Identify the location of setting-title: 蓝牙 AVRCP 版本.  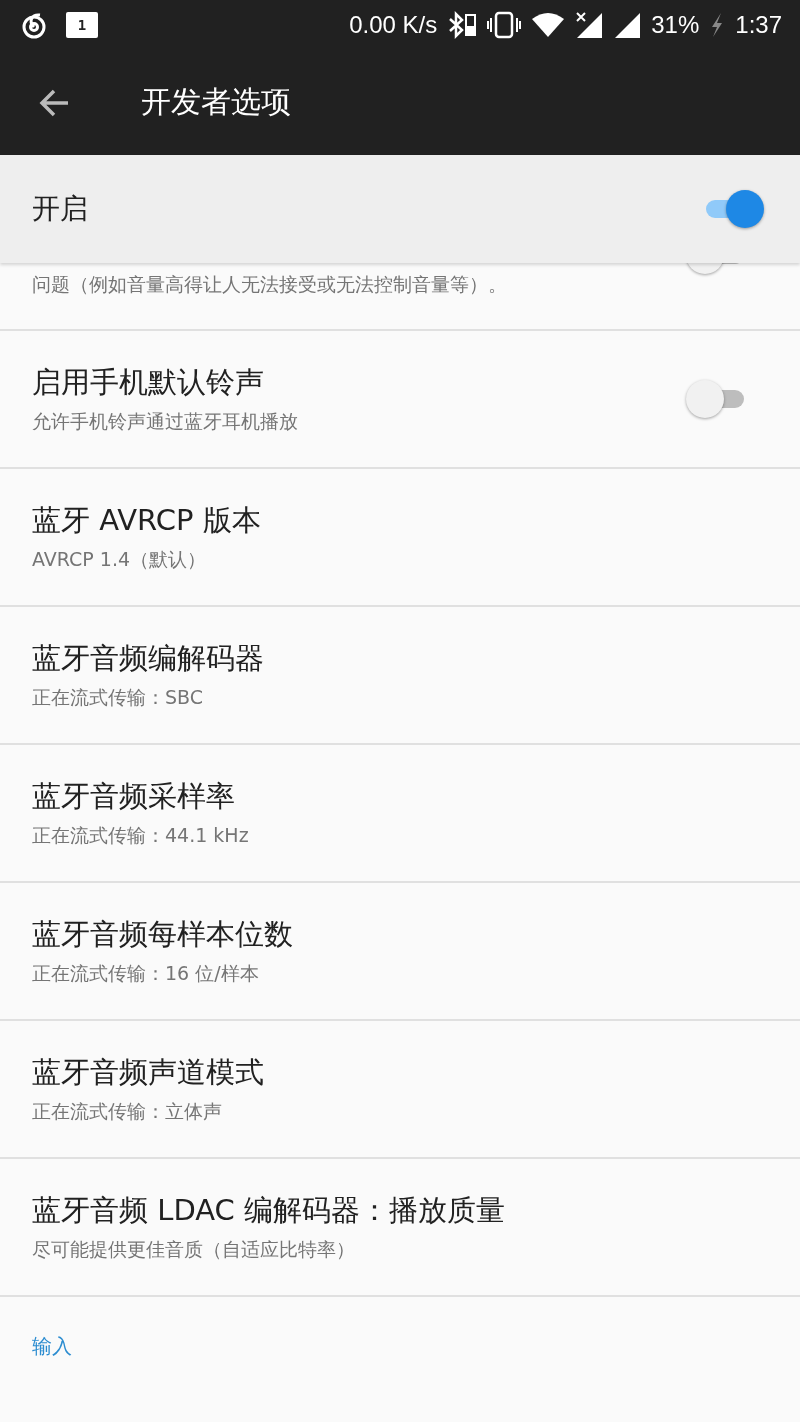
(146, 520).